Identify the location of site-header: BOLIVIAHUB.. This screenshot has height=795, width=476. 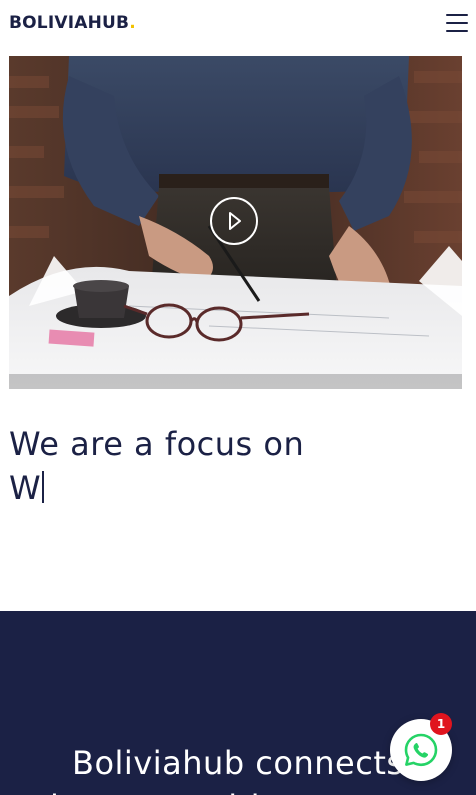
(238, 24).